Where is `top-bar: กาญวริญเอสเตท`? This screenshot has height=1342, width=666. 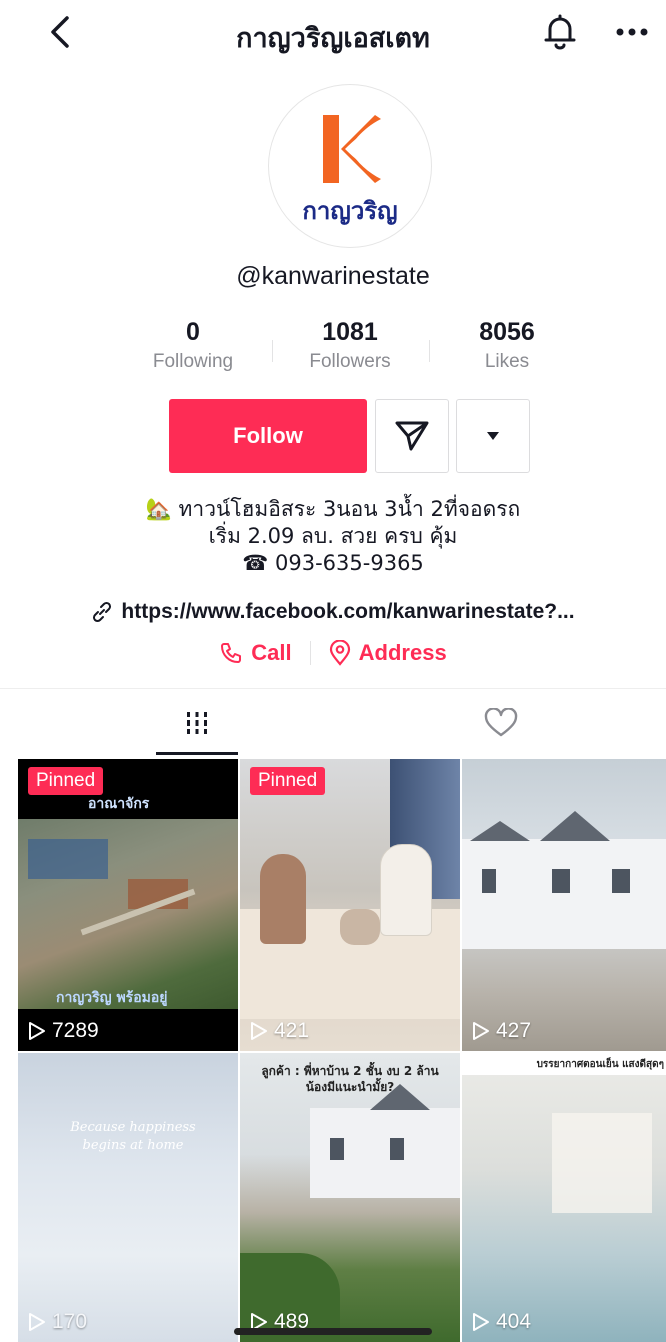 top-bar: กาญวริญเอสเตท is located at coordinates (333, 32).